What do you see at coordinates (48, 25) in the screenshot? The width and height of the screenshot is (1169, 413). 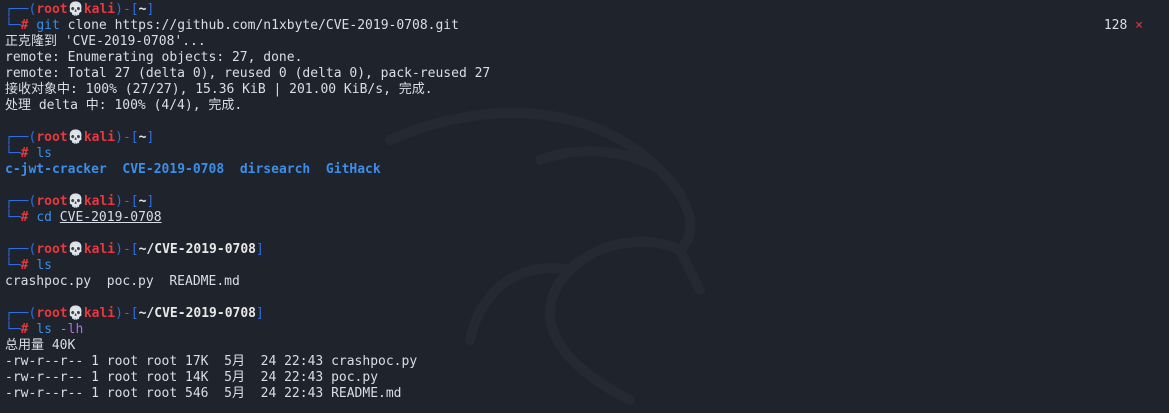 I see `command-name: git` at bounding box center [48, 25].